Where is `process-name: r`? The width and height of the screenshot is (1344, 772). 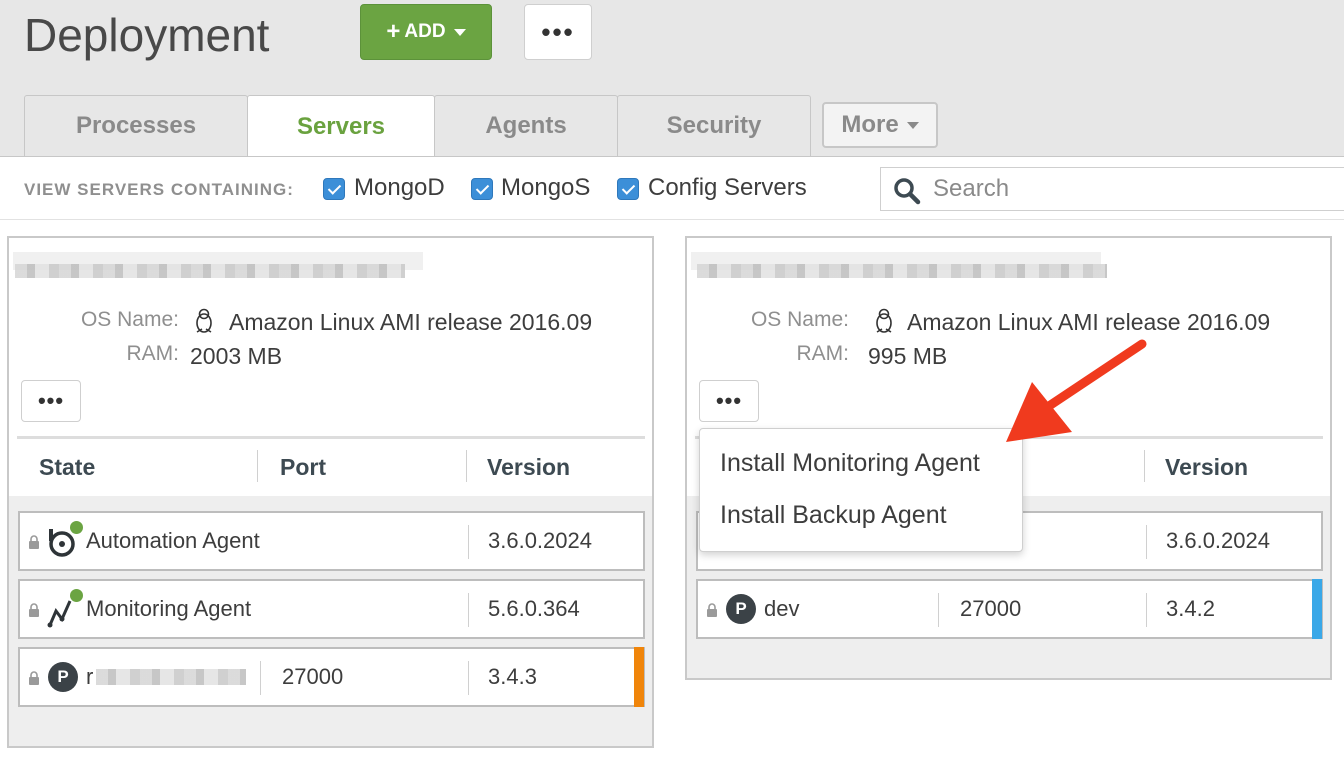 process-name: r is located at coordinates (90, 676).